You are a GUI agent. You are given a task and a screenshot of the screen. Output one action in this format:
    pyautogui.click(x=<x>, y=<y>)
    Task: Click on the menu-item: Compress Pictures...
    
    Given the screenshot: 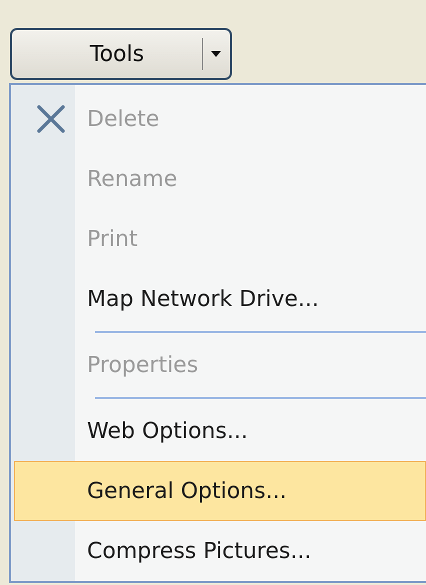 What is the action you would take?
    pyautogui.click(x=220, y=551)
    